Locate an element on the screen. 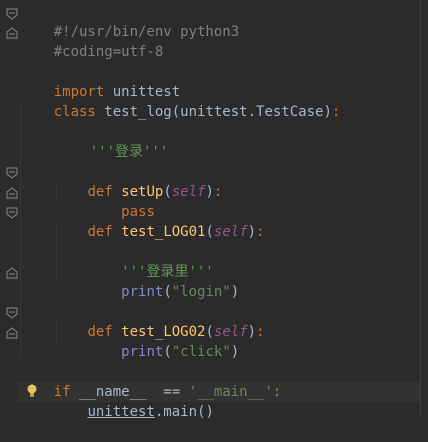  code-line: if __name__ == '__main__': is located at coordinates (151, 381).